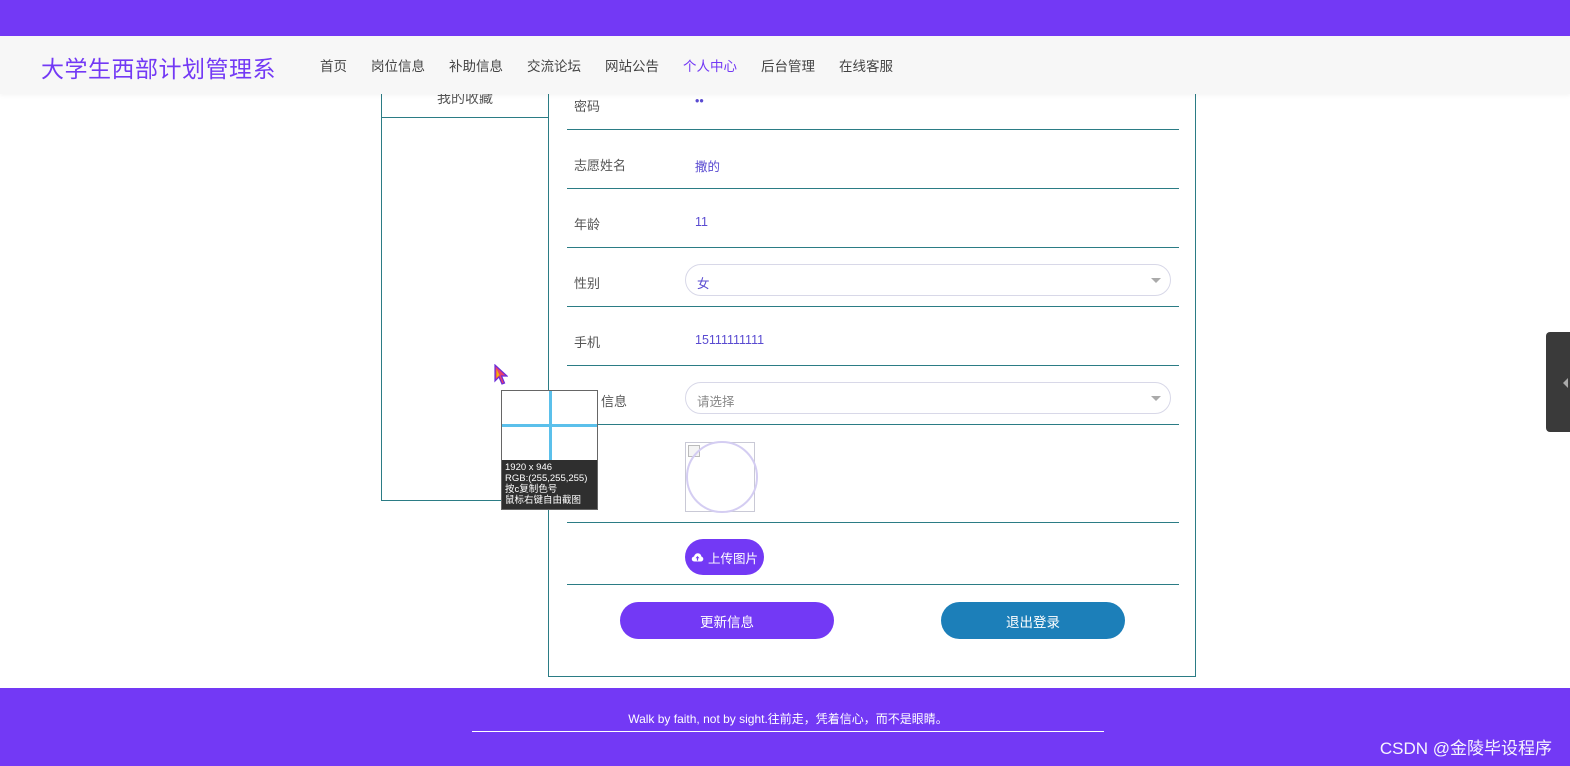 The image size is (1570, 766). I want to click on picker-hint-copy: 按c复制色号, so click(531, 489).